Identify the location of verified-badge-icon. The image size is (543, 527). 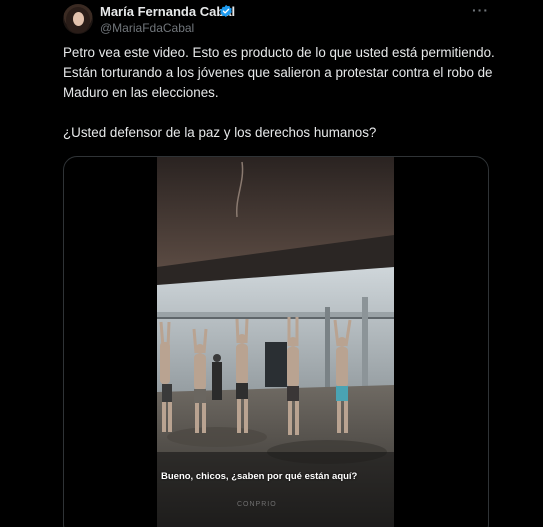
(226, 11).